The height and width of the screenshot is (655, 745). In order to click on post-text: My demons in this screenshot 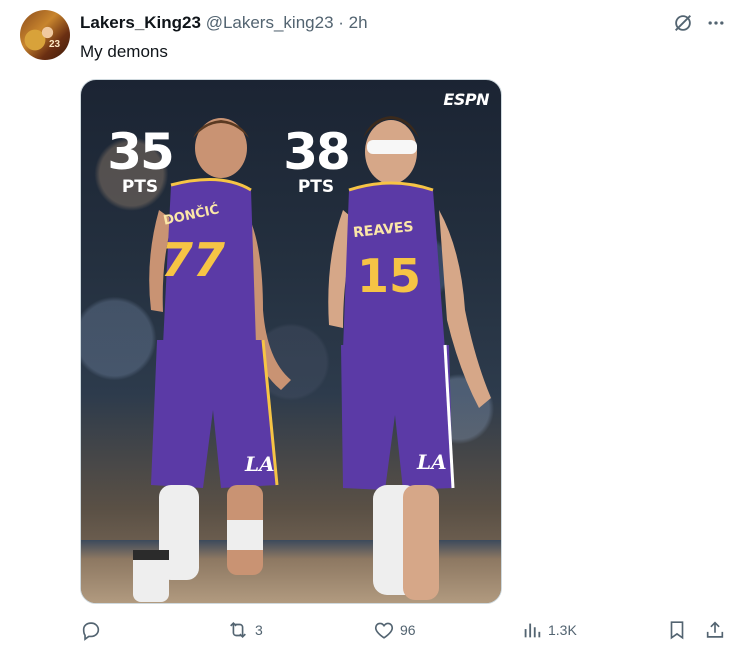, I will do `click(124, 51)`.